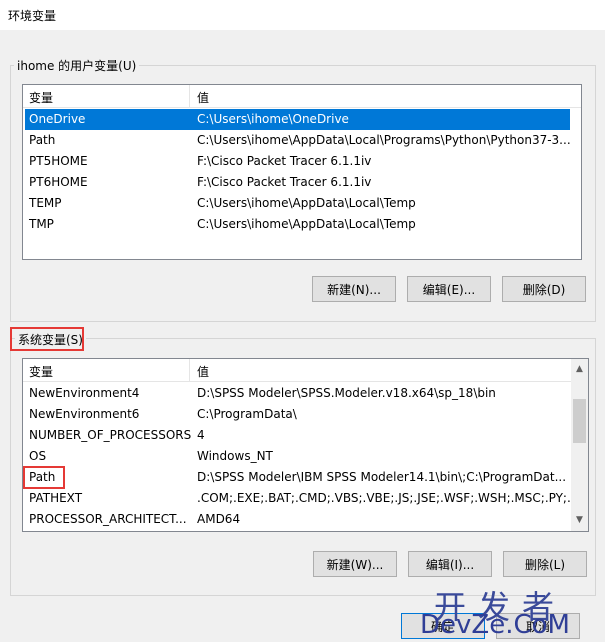  What do you see at coordinates (579, 369) in the screenshot?
I see `scroll-up-icon: ▲` at bounding box center [579, 369].